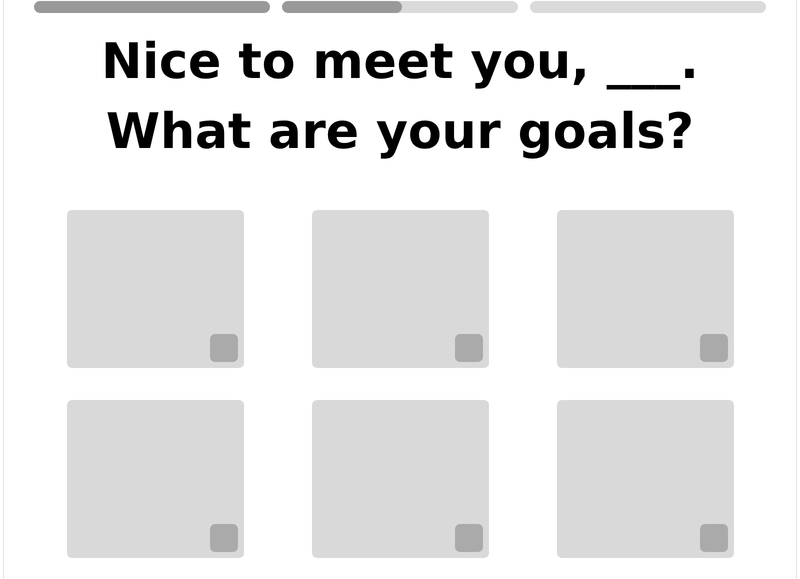  Describe the element at coordinates (400, 132) in the screenshot. I see `heading-line: What are your goals?` at that location.